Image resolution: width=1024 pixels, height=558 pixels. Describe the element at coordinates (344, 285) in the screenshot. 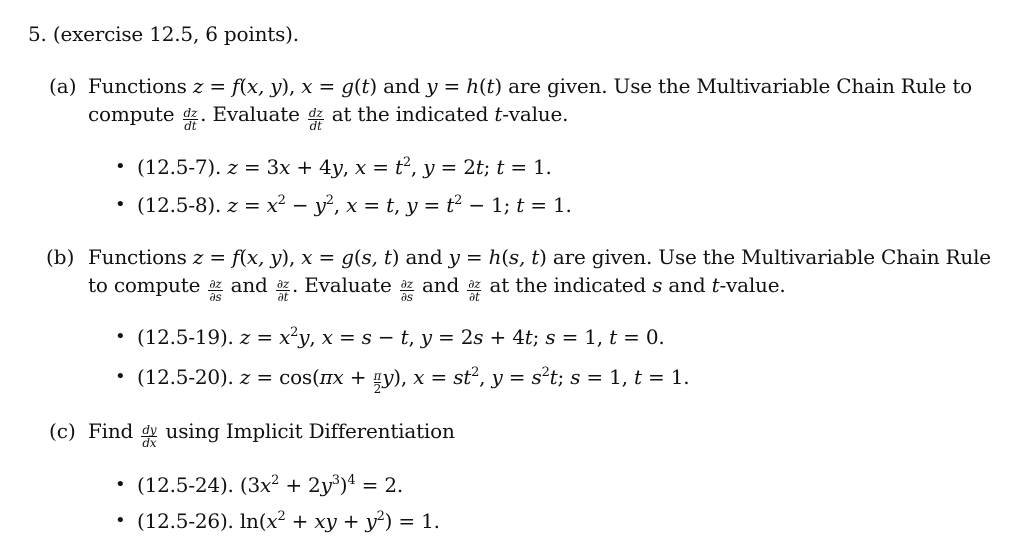

I see `text-run: . Evaluate` at that location.